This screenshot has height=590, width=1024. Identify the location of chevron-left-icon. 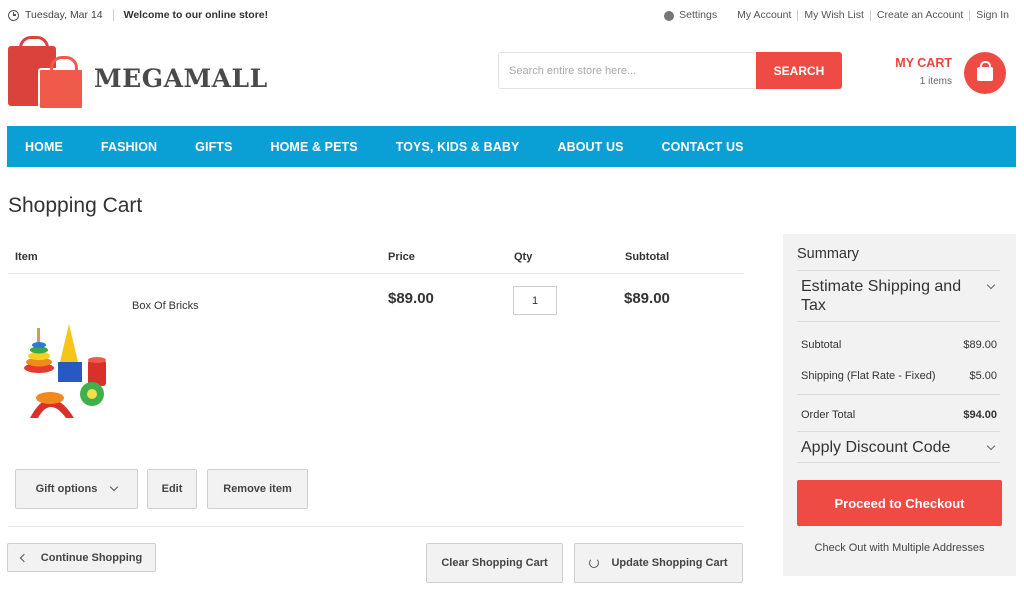
(24, 557).